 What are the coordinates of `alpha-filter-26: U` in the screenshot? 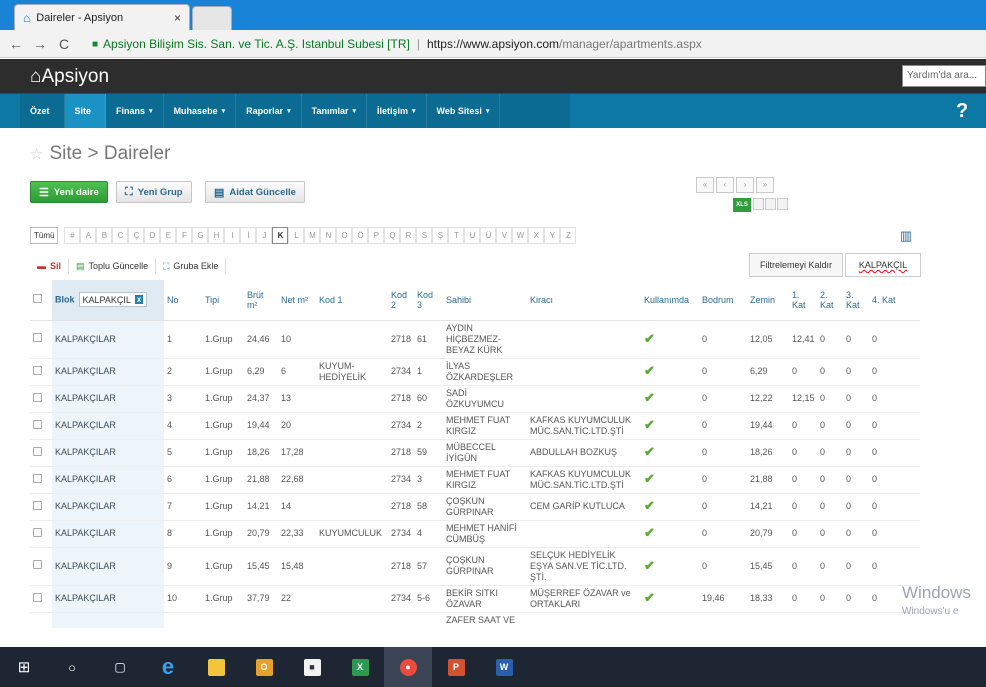 It's located at (472, 235).